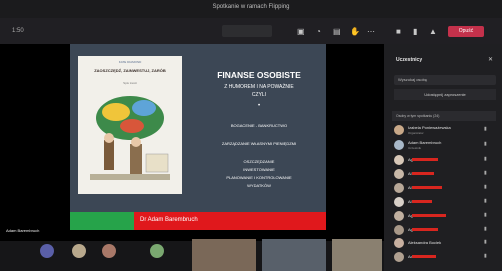  Describe the element at coordinates (429, 127) in the screenshot. I see `participant-name: Izabela Ponieważewska` at that location.